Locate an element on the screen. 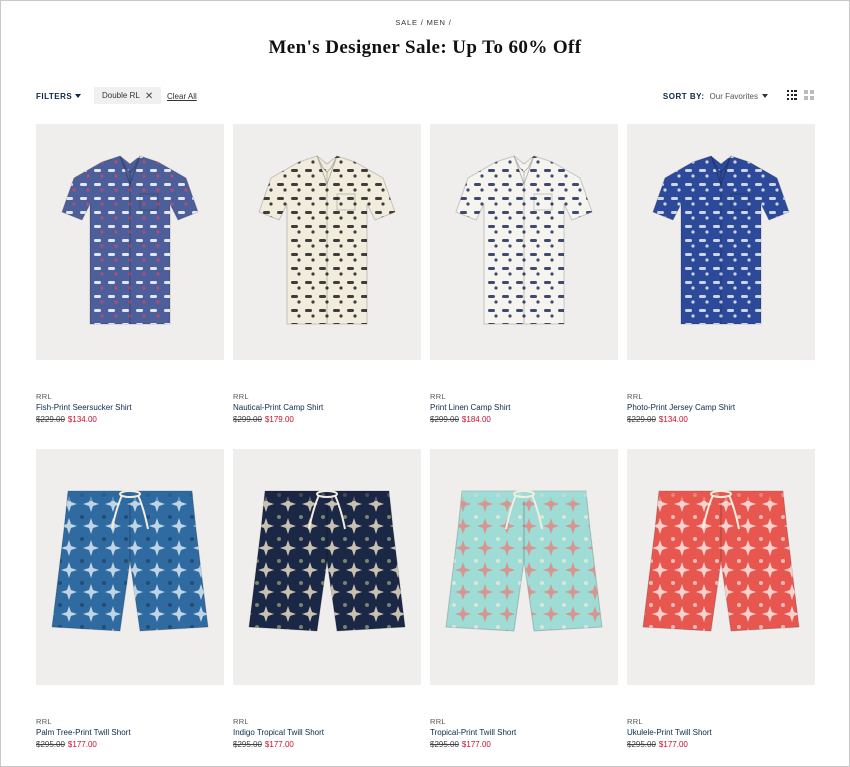 This screenshot has height=767, width=850. fish-print-shirt-image is located at coordinates (130, 242).